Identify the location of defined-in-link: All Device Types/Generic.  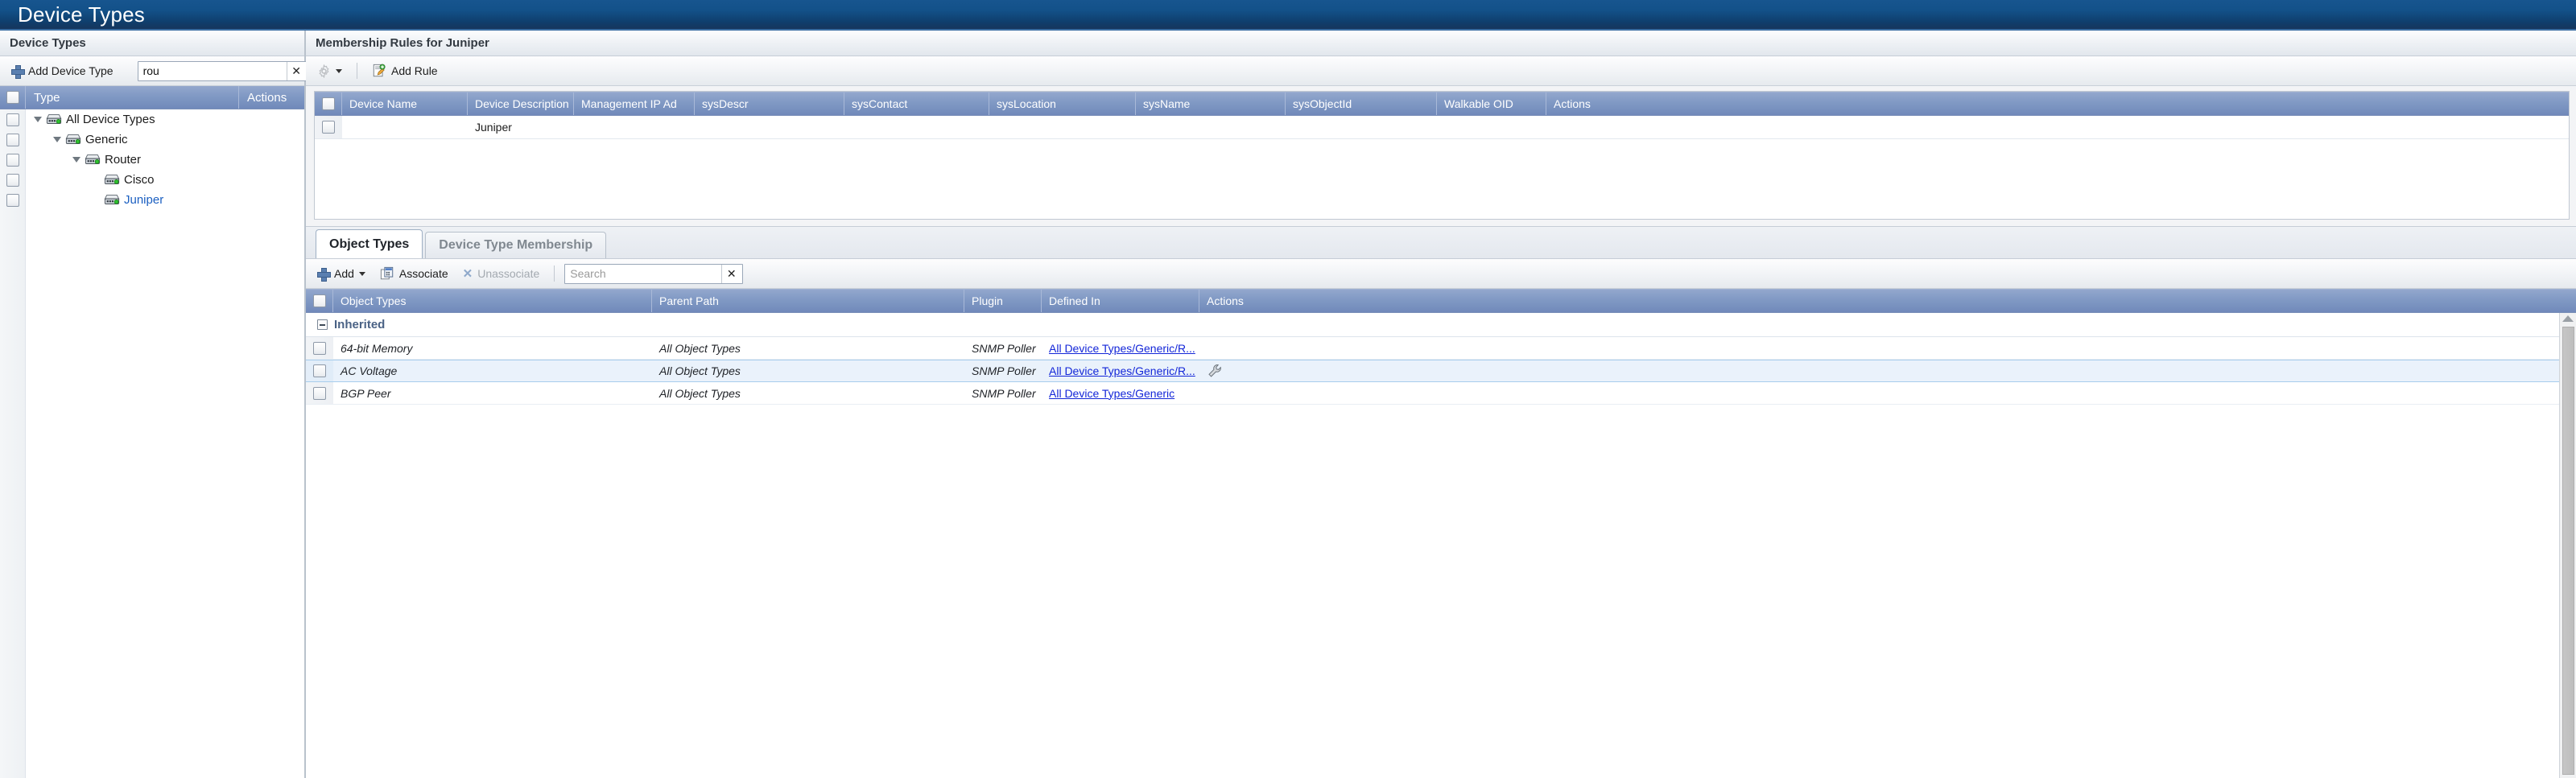
(1111, 393).